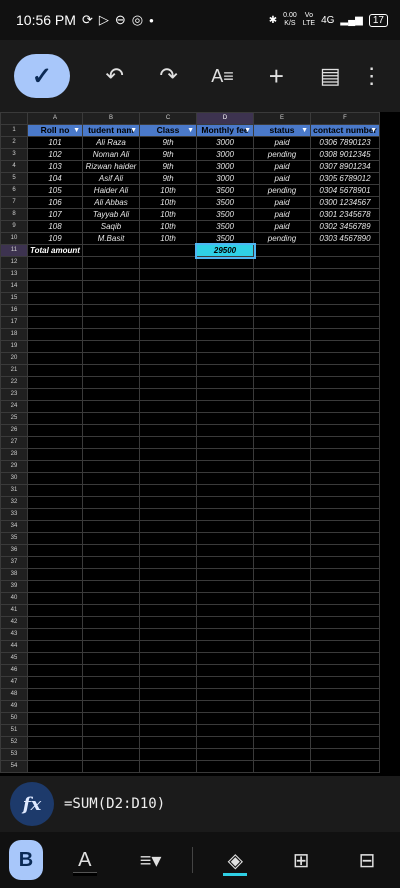  Describe the element at coordinates (345, 130) in the screenshot. I see `header-cell: contact number ▼` at that location.